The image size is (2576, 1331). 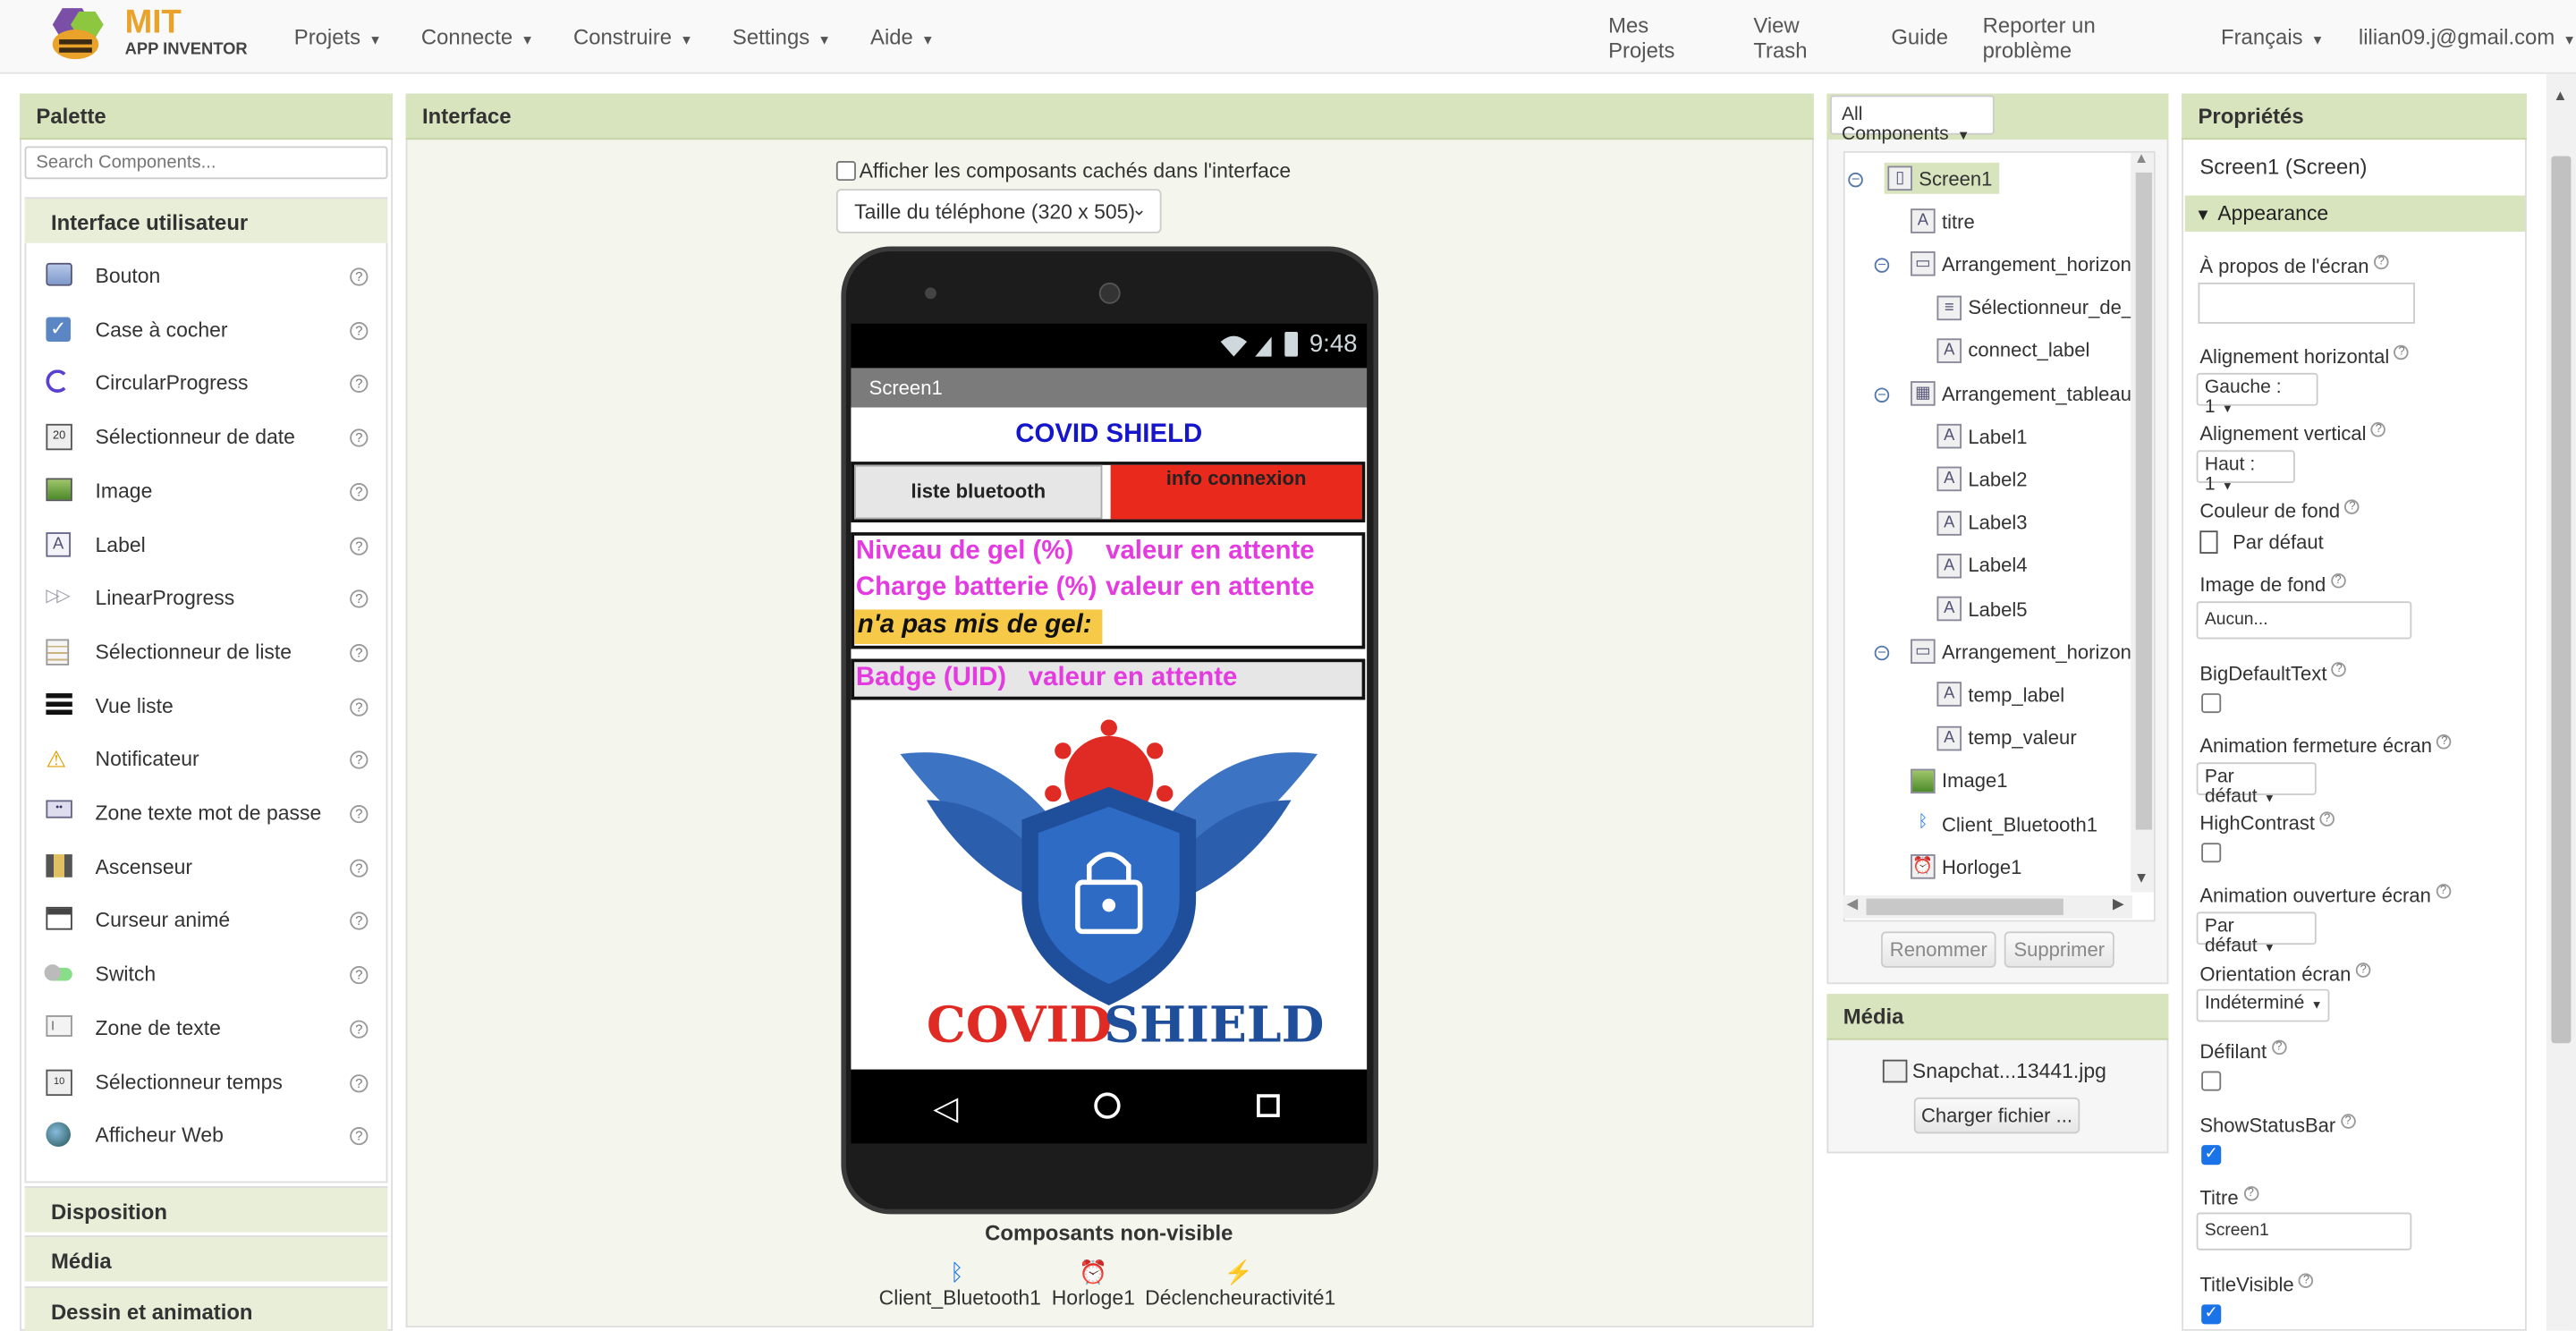 I want to click on category-dessin-animation: Dessin et animation, so click(x=206, y=1309).